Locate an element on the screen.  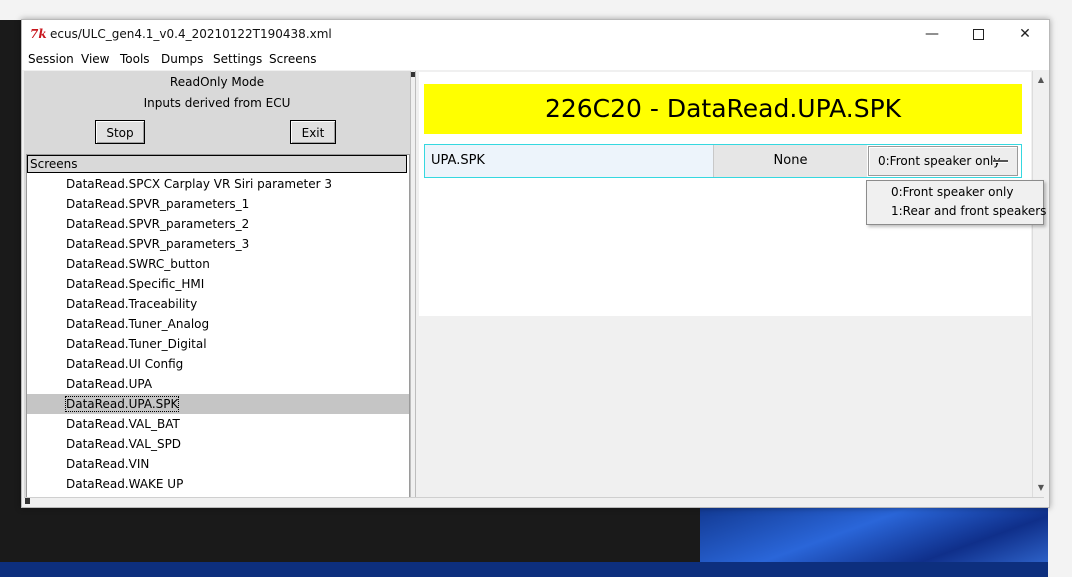
inputs-source-label: Inputs derived from ECU is located at coordinates (217, 103).